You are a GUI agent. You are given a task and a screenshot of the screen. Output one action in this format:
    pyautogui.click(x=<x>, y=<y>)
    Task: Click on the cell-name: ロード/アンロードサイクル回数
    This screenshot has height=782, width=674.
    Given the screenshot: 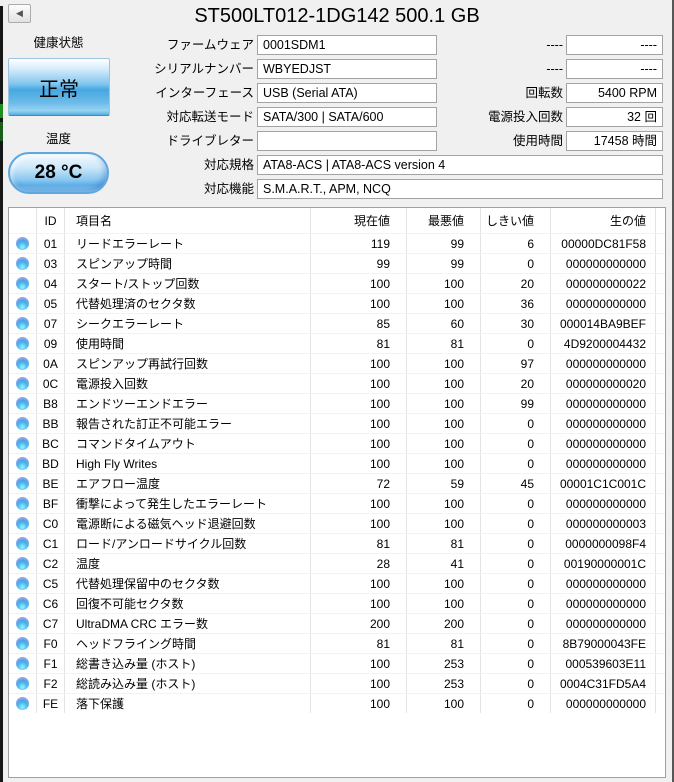 What is the action you would take?
    pyautogui.click(x=187, y=543)
    